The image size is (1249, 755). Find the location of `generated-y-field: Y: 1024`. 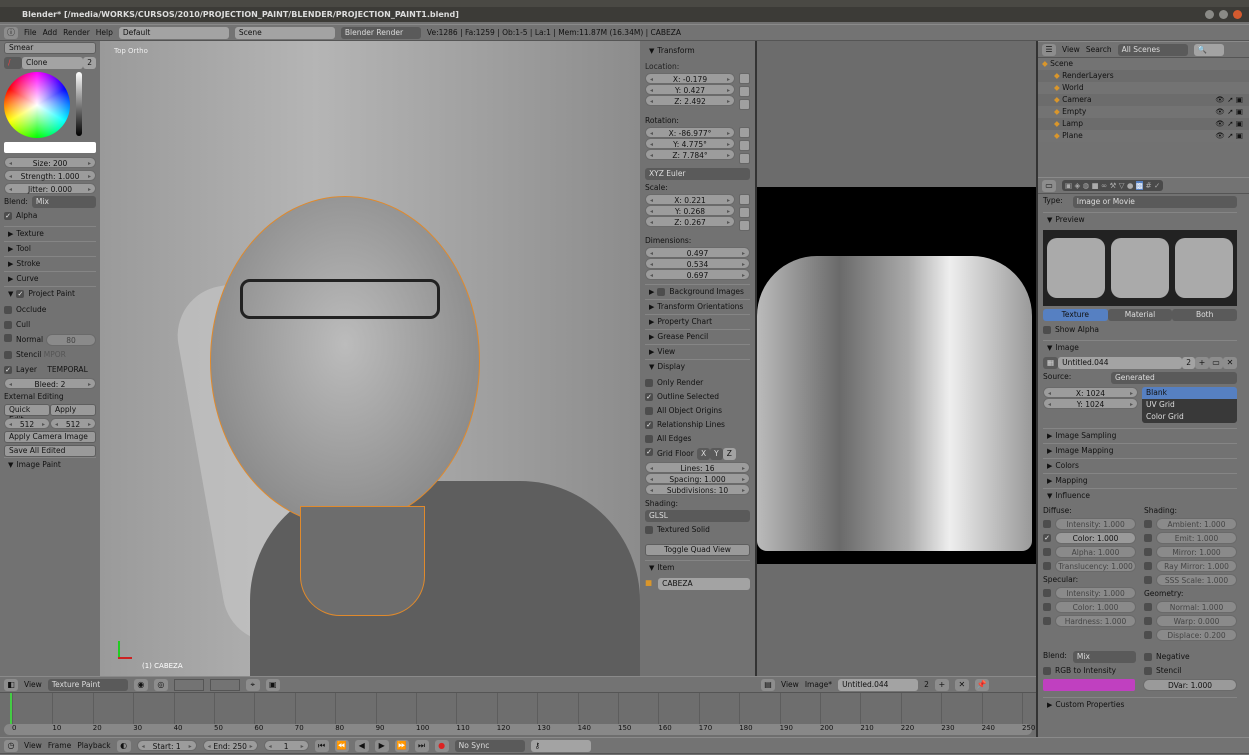

generated-y-field: Y: 1024 is located at coordinates (1090, 404).